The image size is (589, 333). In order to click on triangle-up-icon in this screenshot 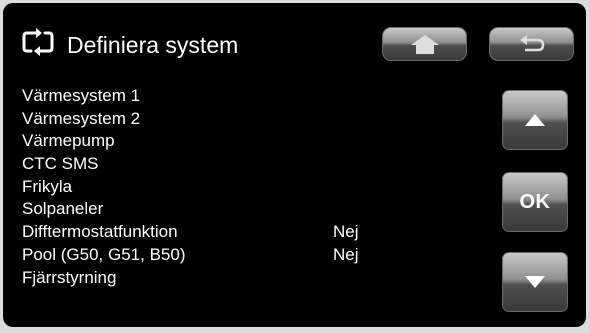, I will do `click(535, 120)`.